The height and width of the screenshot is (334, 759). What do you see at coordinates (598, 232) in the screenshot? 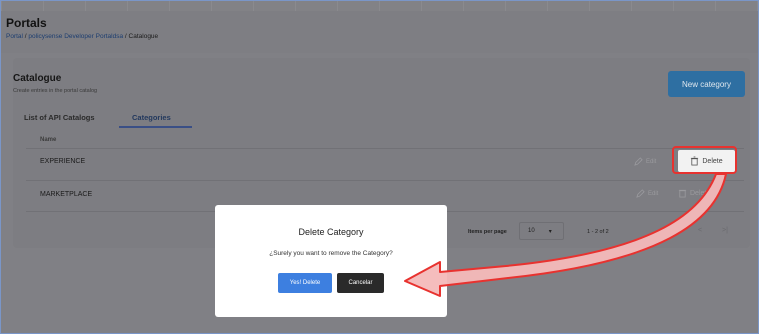
I see `pagination-range: 1 - 2 of 2` at bounding box center [598, 232].